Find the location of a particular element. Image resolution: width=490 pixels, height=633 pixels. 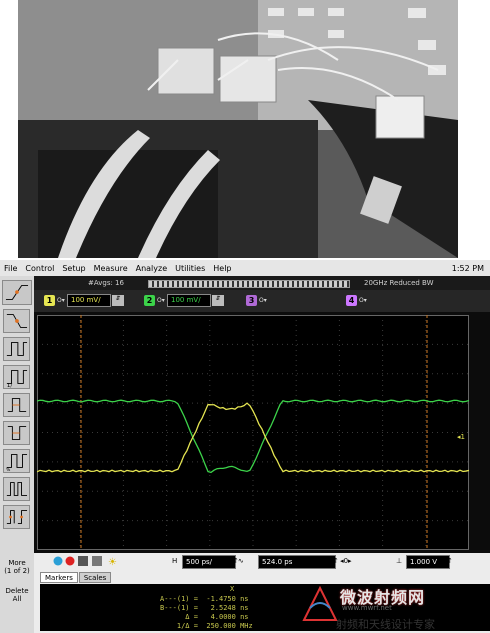

channel-3-onoff-icon: O▾ is located at coordinates (264, 300).